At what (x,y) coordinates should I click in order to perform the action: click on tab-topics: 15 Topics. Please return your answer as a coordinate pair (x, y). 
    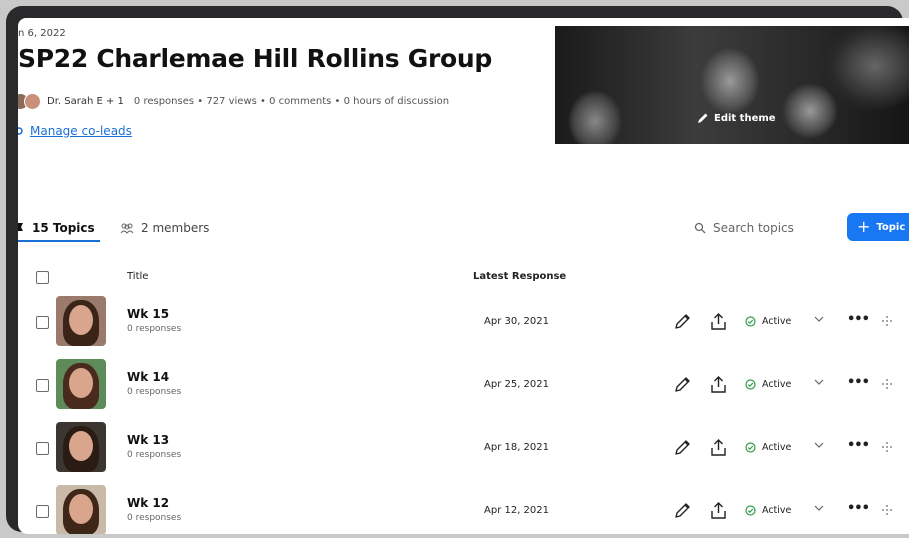
    Looking at the image, I should click on (56, 228).